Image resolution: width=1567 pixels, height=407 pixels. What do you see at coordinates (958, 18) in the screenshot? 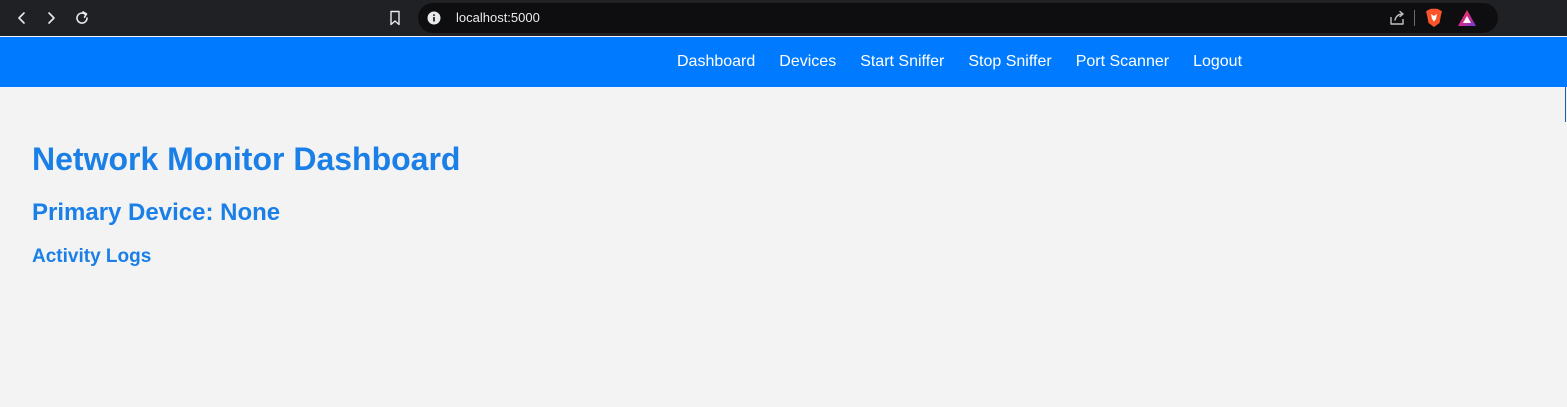
I see `address-bar: localhost:5000` at bounding box center [958, 18].